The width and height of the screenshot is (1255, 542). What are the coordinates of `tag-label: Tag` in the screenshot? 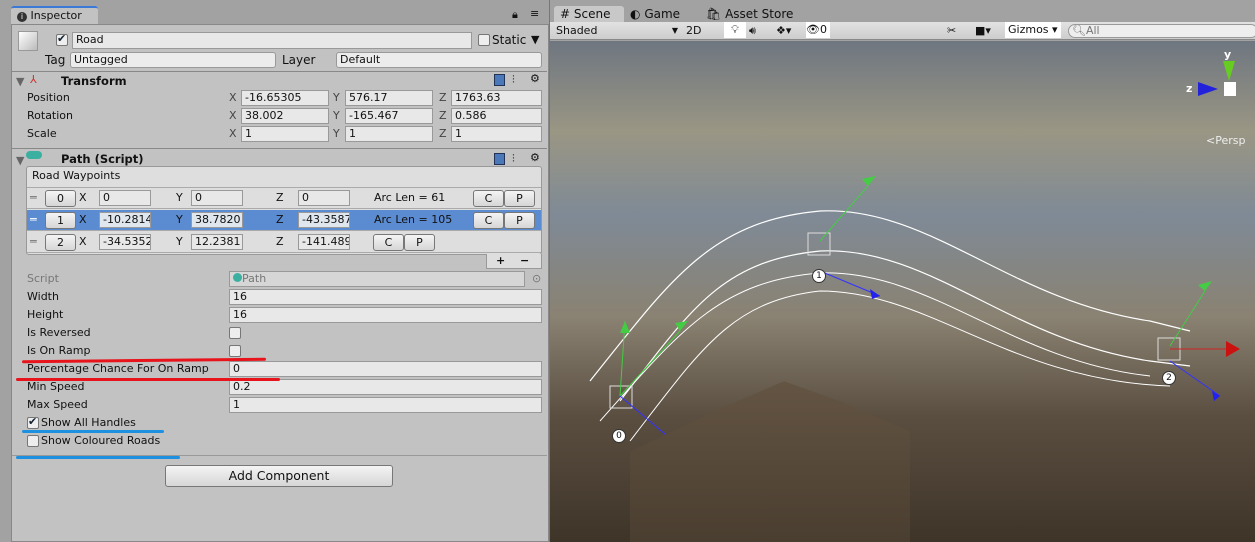 It's located at (55, 60).